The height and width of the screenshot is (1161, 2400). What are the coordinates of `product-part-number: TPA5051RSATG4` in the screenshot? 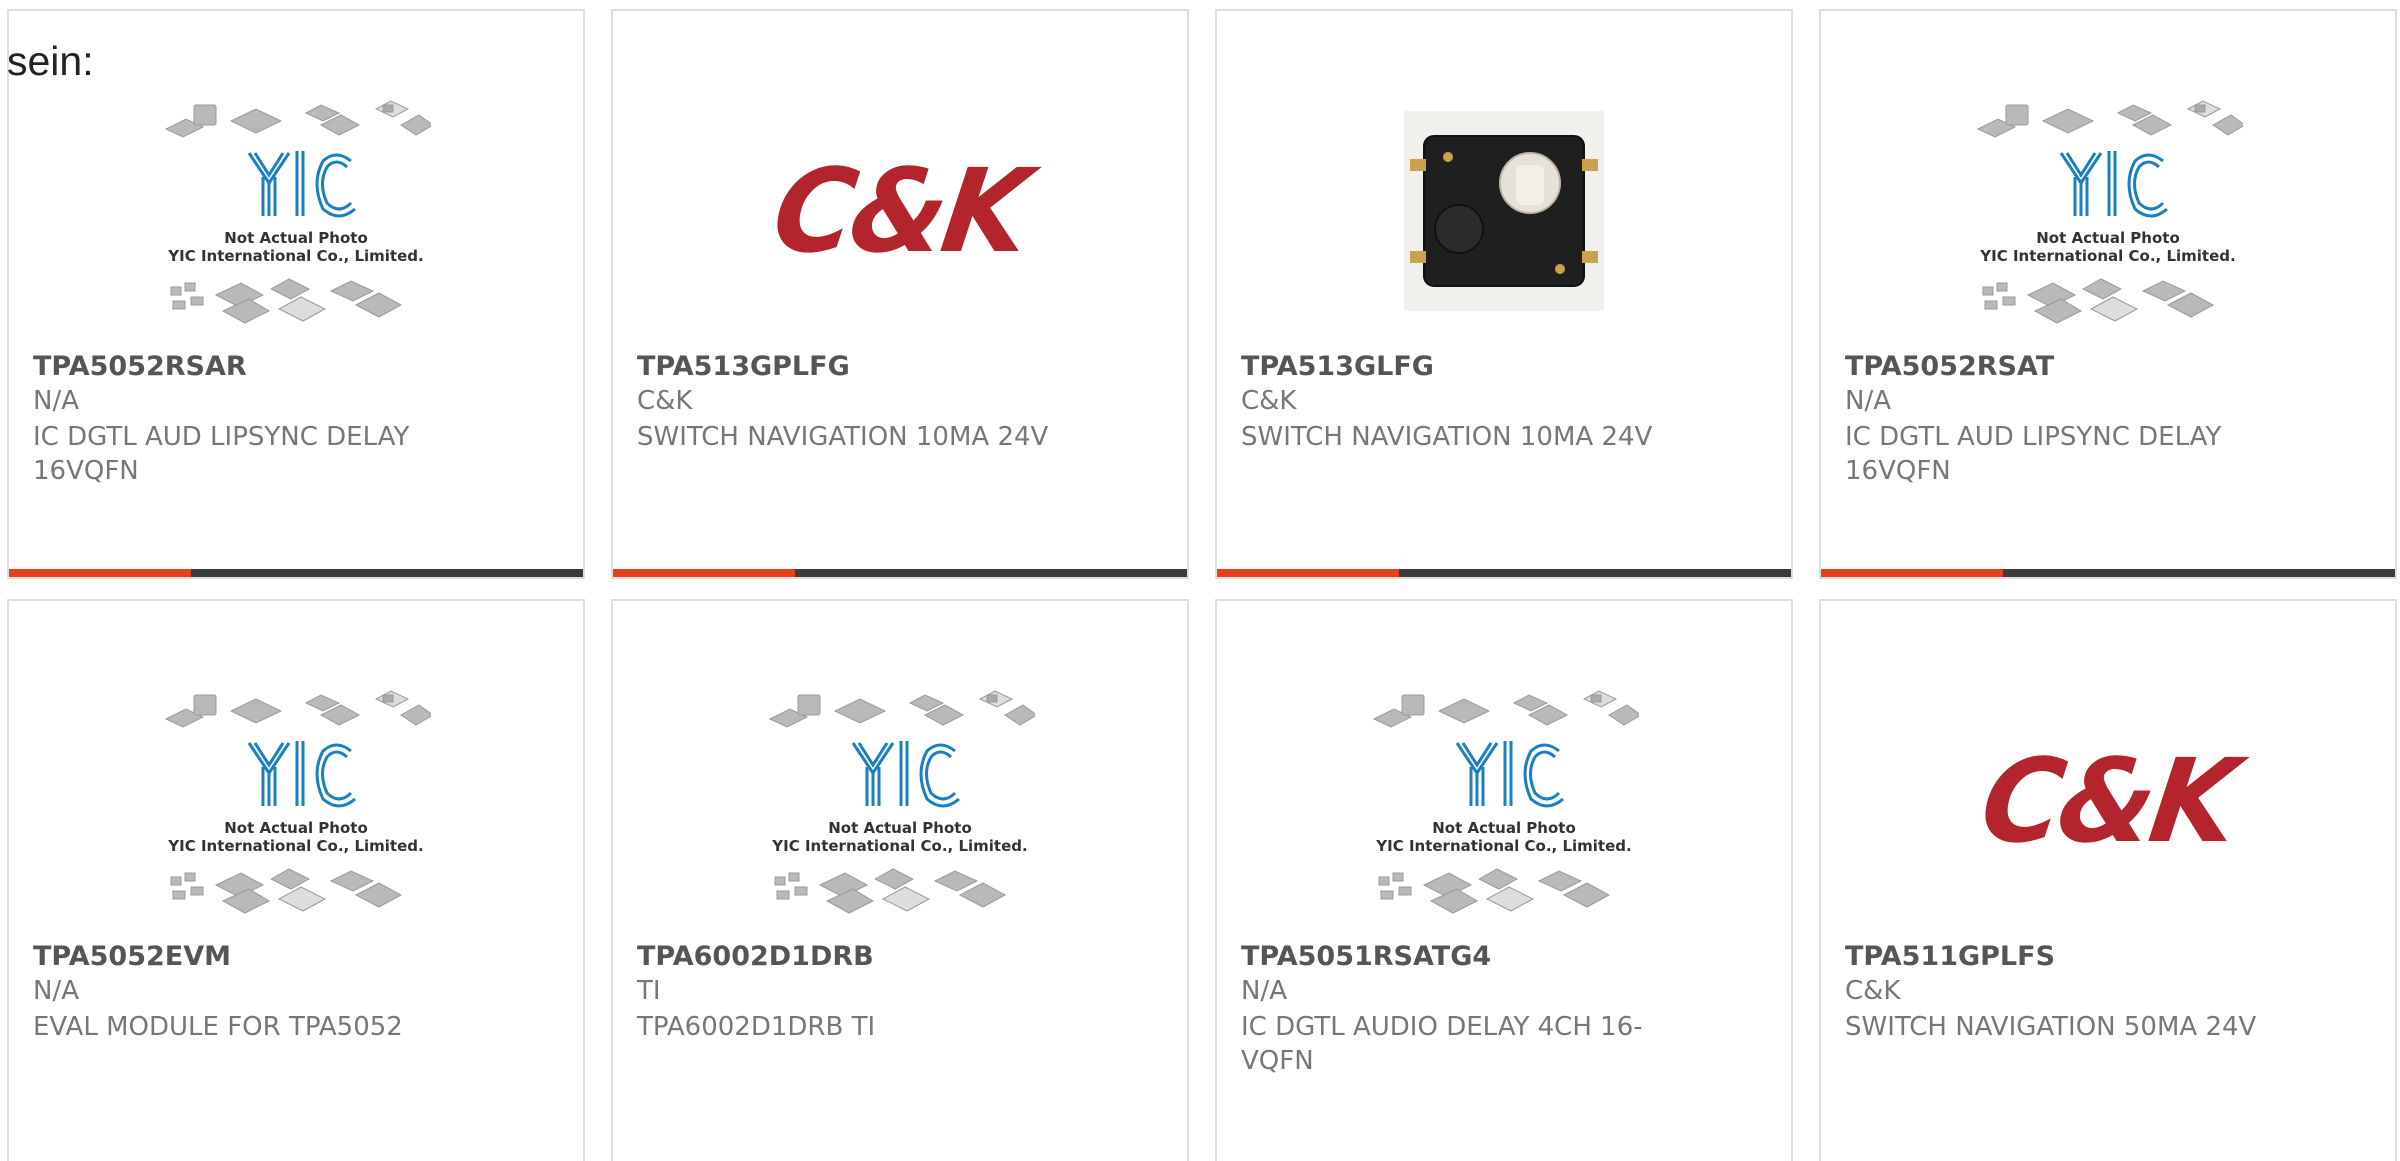 It's located at (1366, 956).